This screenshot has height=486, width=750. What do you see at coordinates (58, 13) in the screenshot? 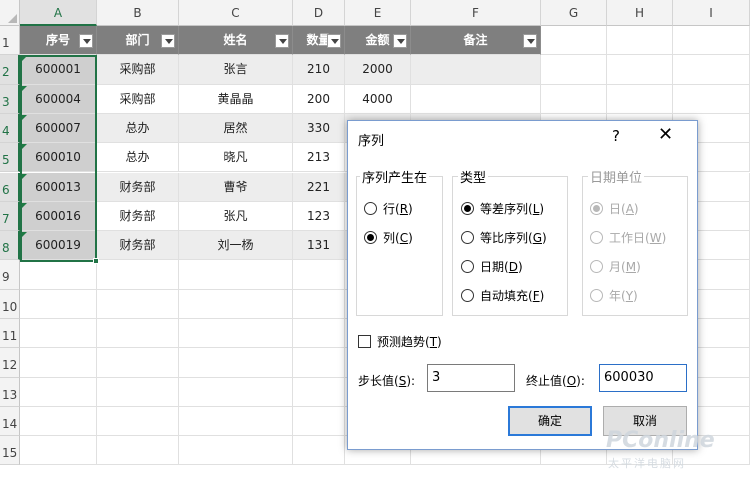
I see `column-header-a: A` at bounding box center [58, 13].